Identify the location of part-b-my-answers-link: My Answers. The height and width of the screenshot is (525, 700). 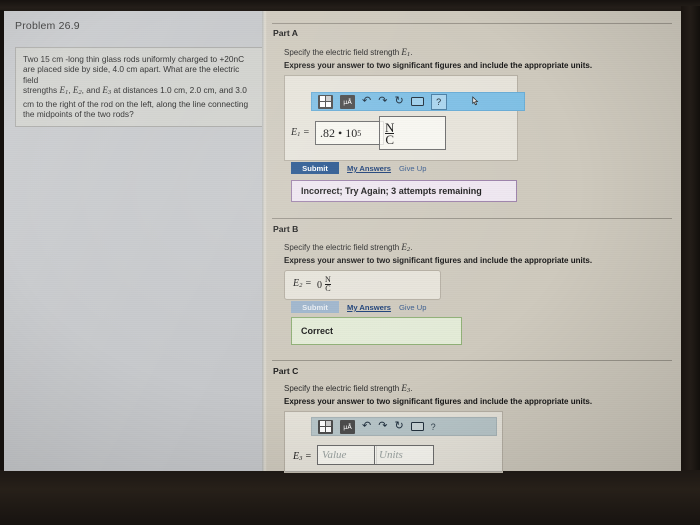
(369, 307).